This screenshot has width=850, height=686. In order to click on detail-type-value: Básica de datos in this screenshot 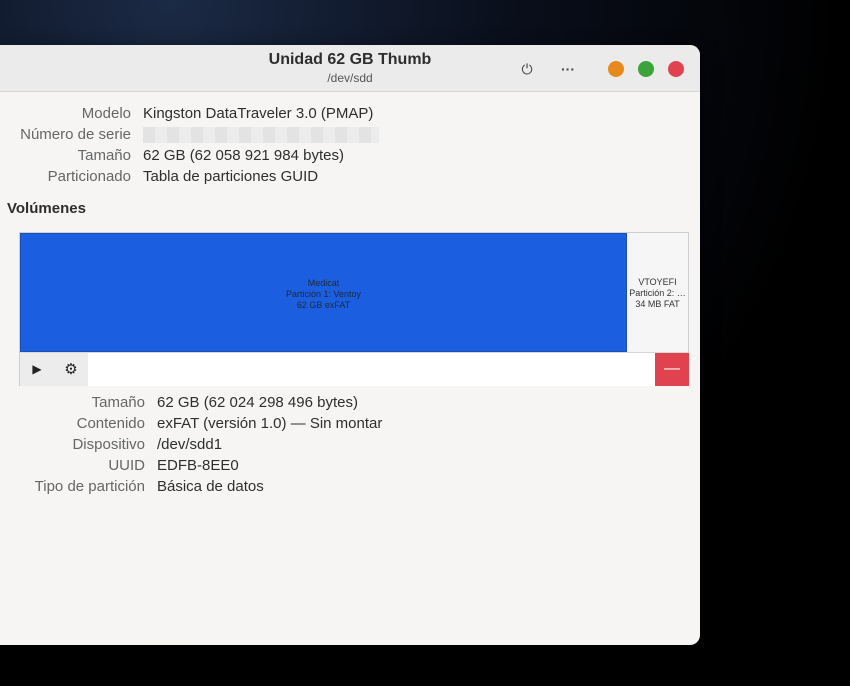, I will do `click(210, 486)`.